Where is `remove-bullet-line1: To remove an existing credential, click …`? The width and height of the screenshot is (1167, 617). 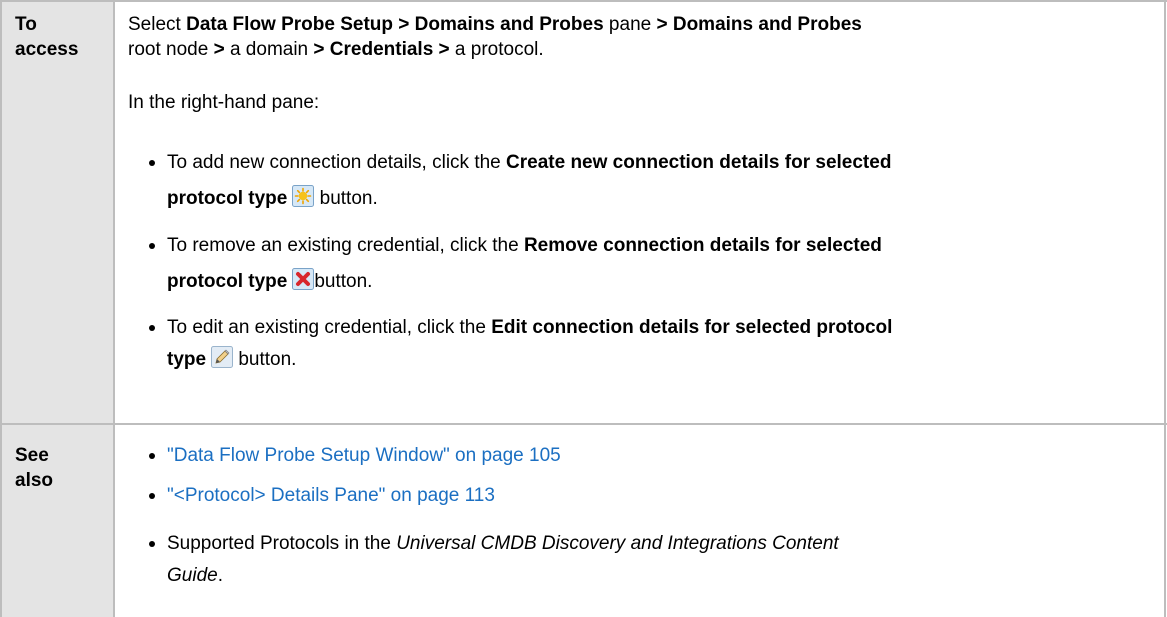 remove-bullet-line1: To remove an existing credential, click … is located at coordinates (524, 245).